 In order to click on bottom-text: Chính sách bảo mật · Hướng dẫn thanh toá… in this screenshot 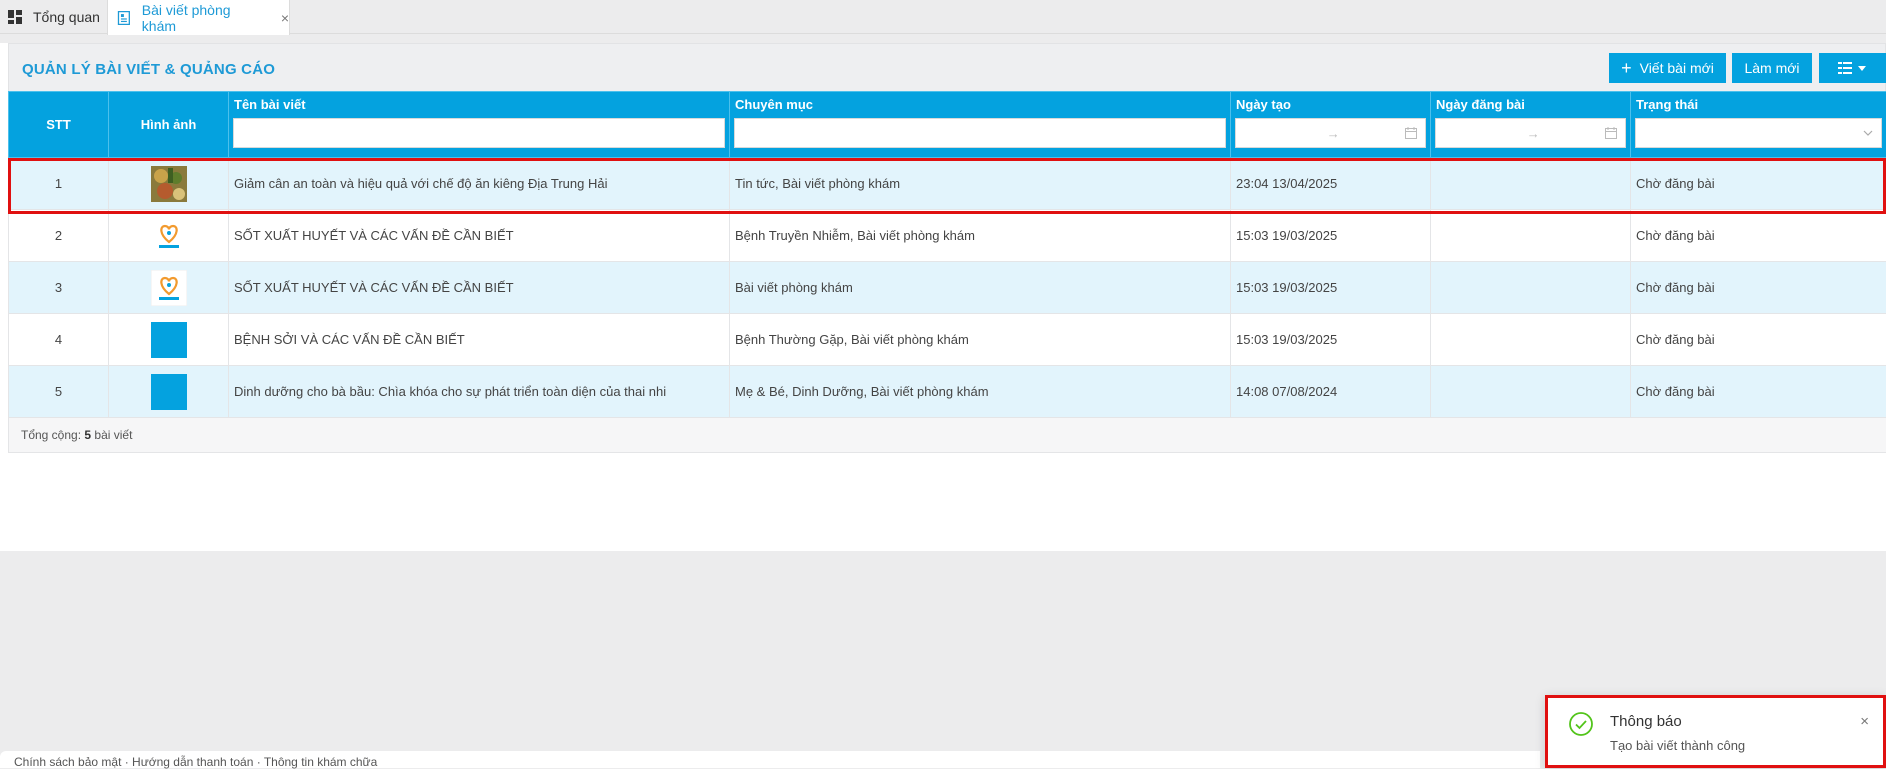, I will do `click(195, 762)`.